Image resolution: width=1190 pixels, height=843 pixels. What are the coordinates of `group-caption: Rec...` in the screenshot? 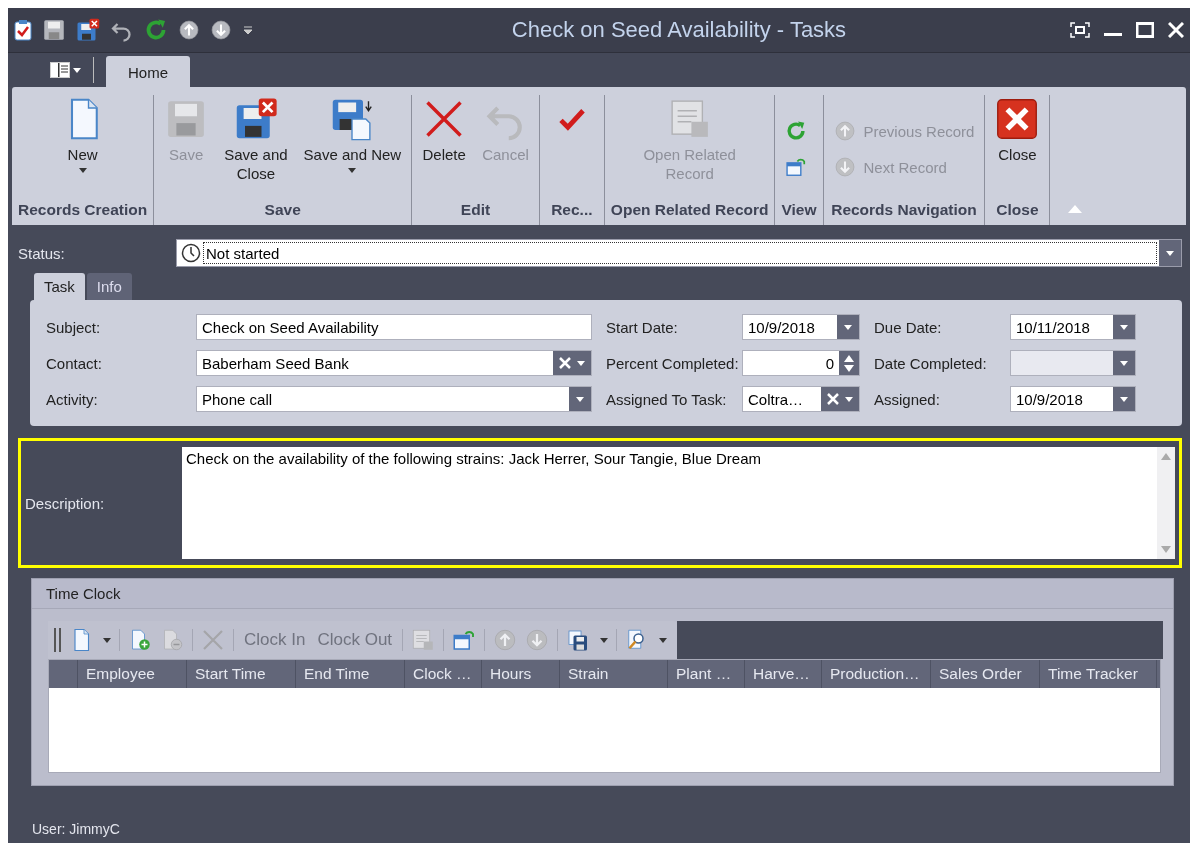 It's located at (572, 210).